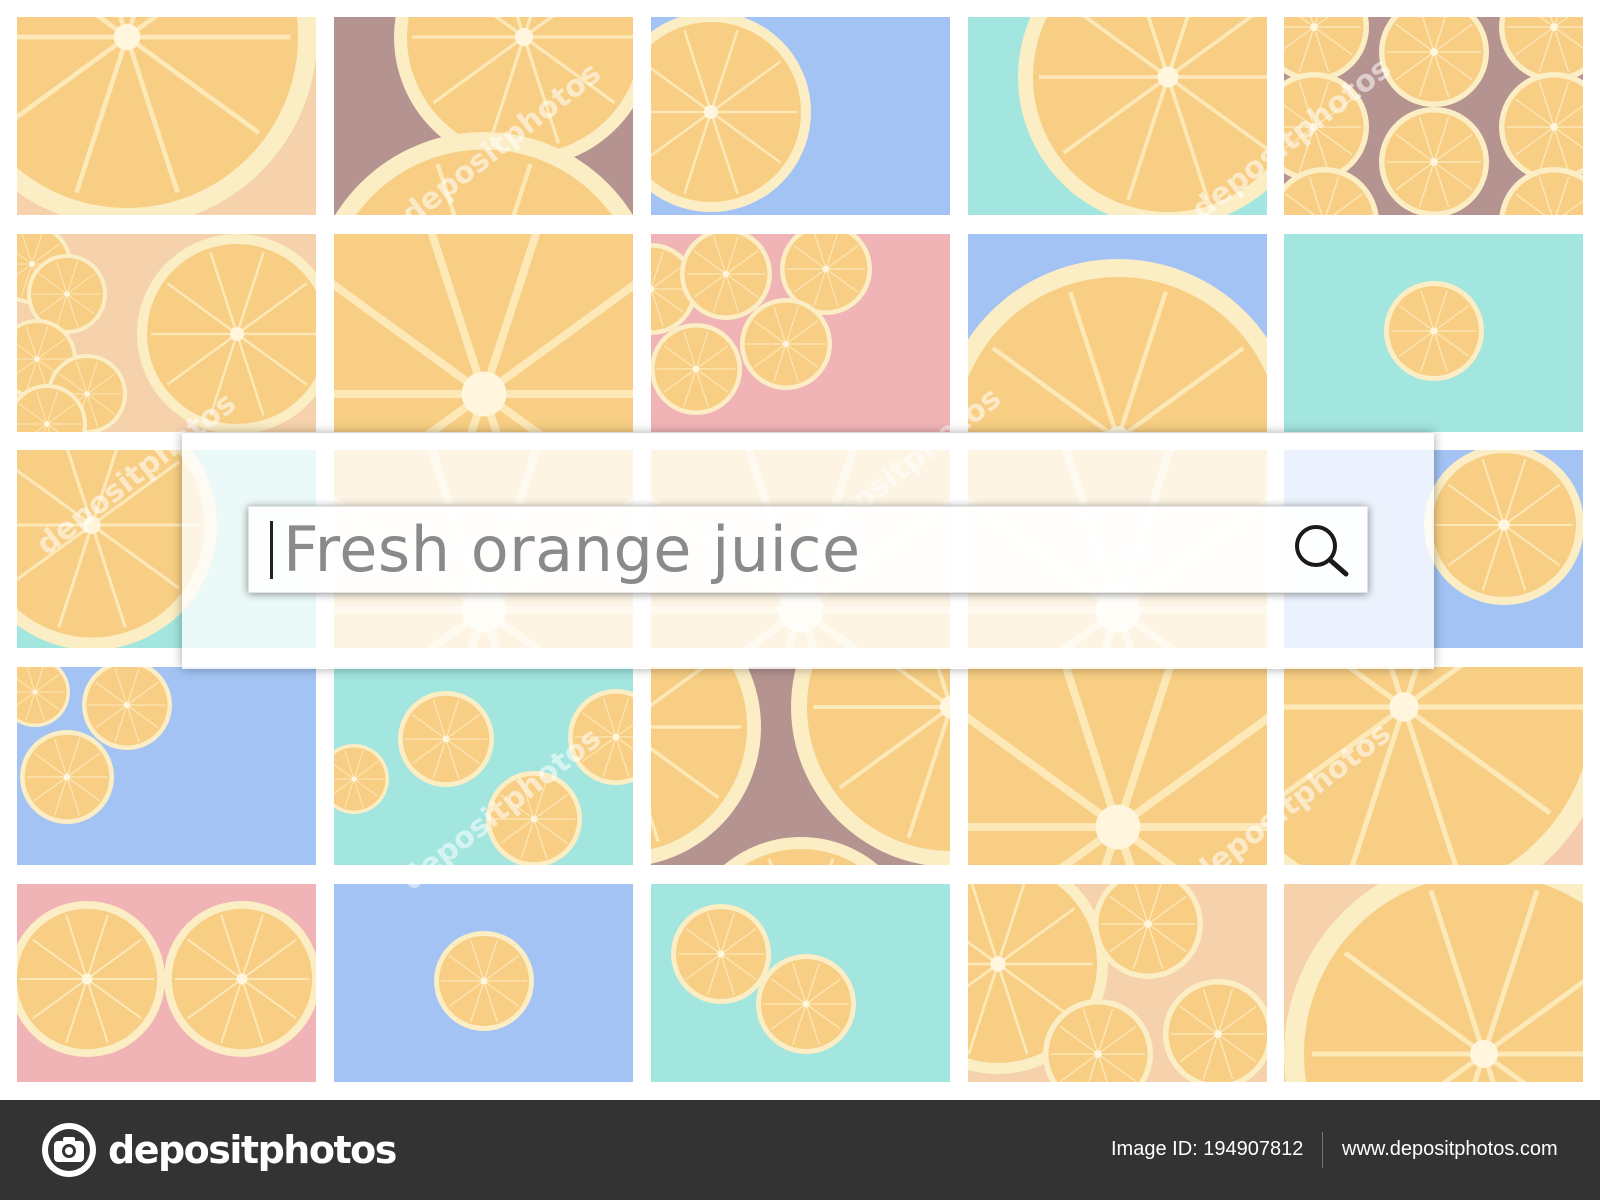 The width and height of the screenshot is (1600, 1200). I want to click on website-link: www.depositphotos.com, so click(1450, 1149).